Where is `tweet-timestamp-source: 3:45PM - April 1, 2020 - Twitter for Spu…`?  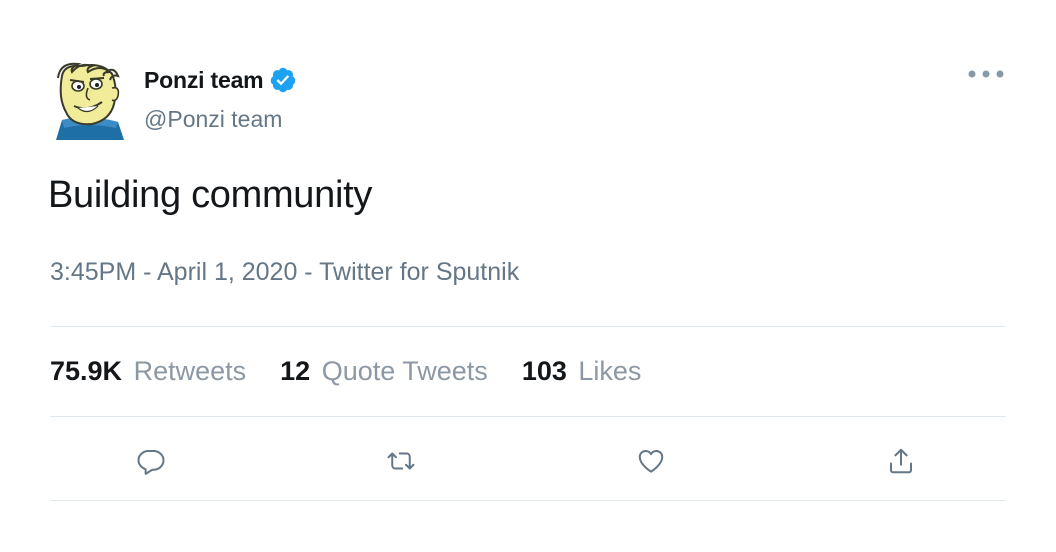
tweet-timestamp-source: 3:45PM - April 1, 2020 - Twitter for Spu… is located at coordinates (284, 272).